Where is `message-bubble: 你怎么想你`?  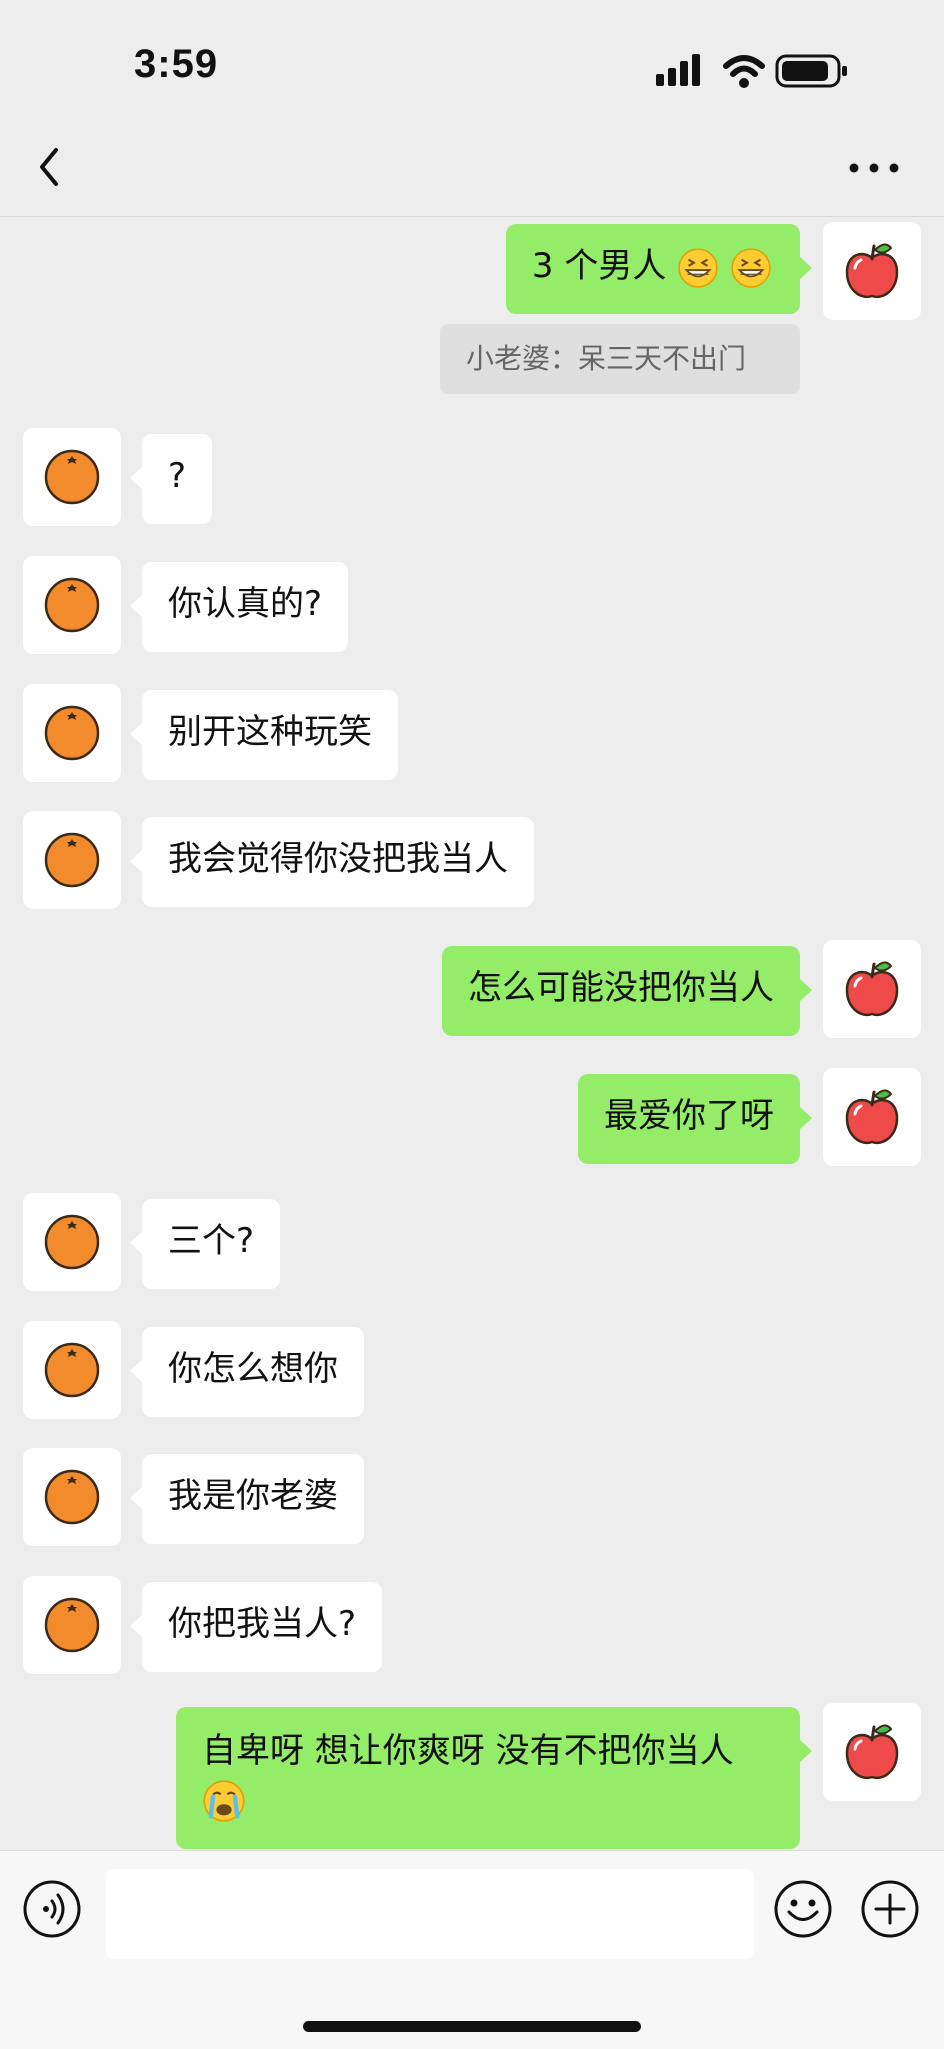
message-bubble: 你怎么想你 is located at coordinates (247, 1372).